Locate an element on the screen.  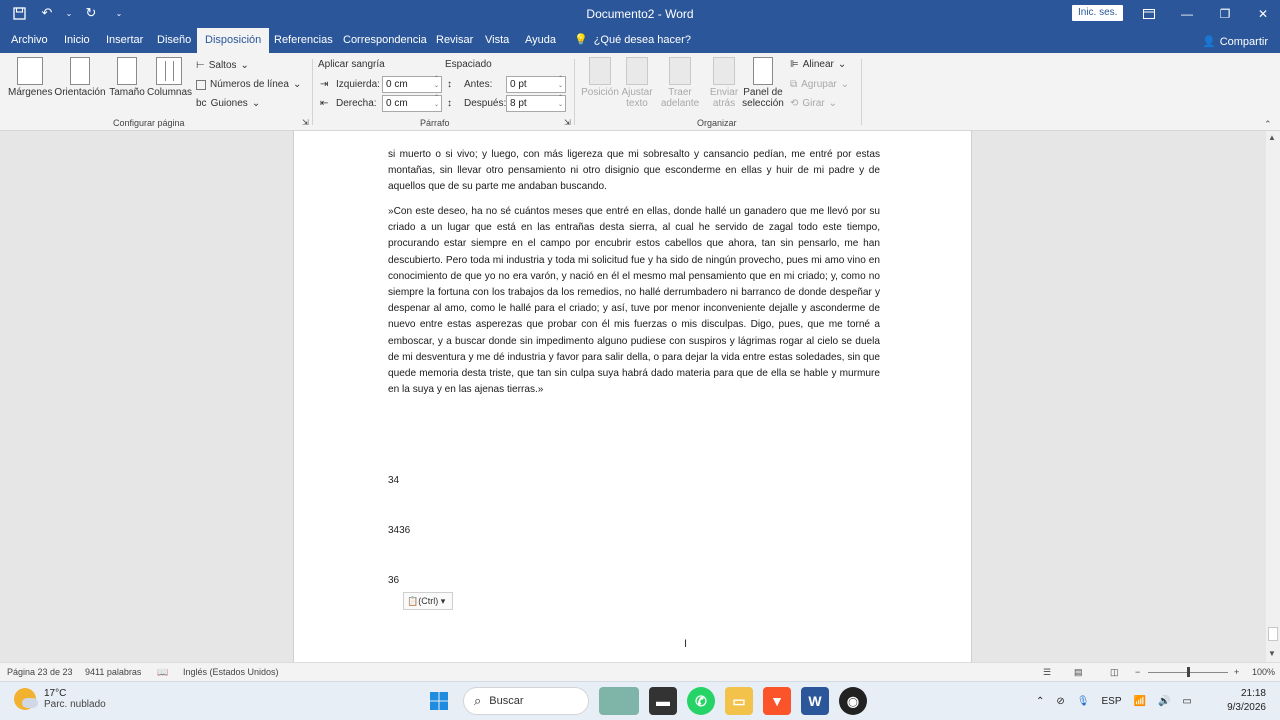
columns-icon is located at coordinates (169, 71).